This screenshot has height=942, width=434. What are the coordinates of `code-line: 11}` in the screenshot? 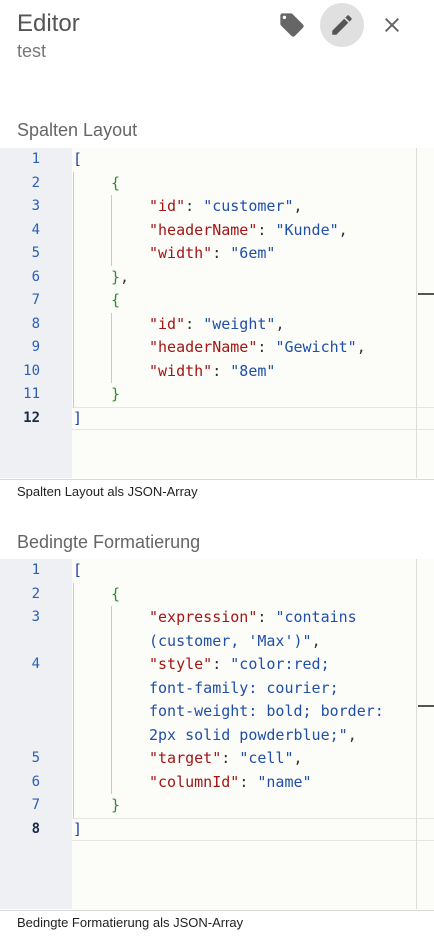 It's located at (217, 395).